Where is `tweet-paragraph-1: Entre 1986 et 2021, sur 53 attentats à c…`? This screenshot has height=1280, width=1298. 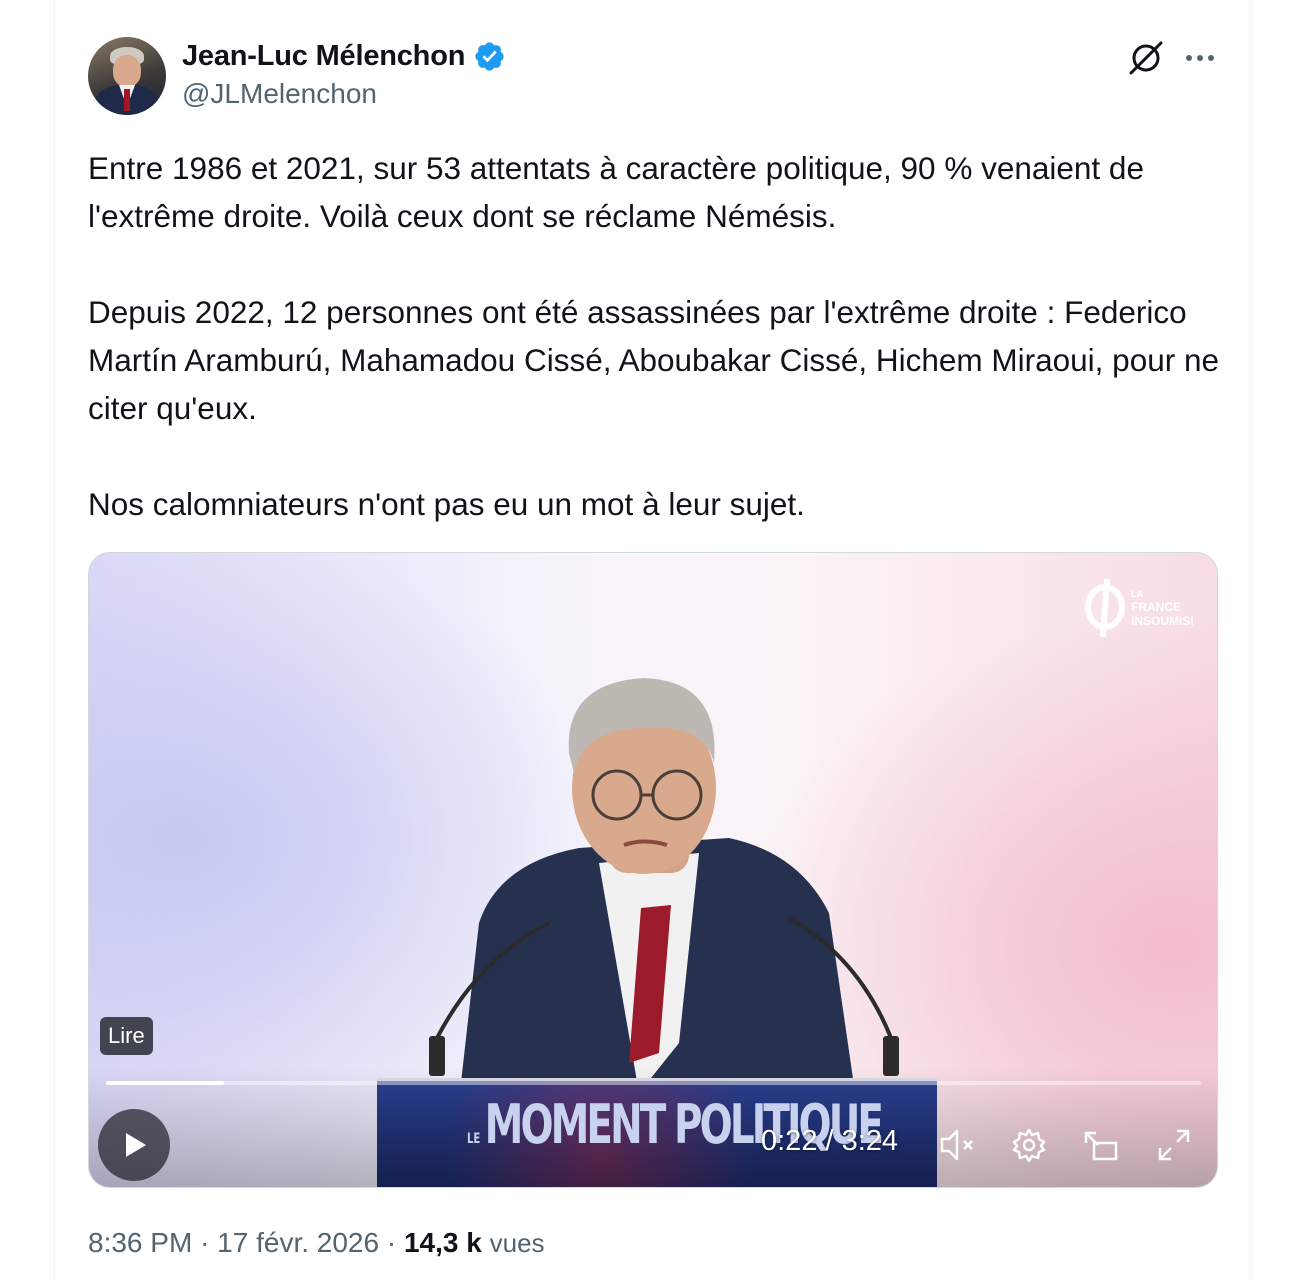 tweet-paragraph-1: Entre 1986 et 2021, sur 53 attentats à c… is located at coordinates (616, 192).